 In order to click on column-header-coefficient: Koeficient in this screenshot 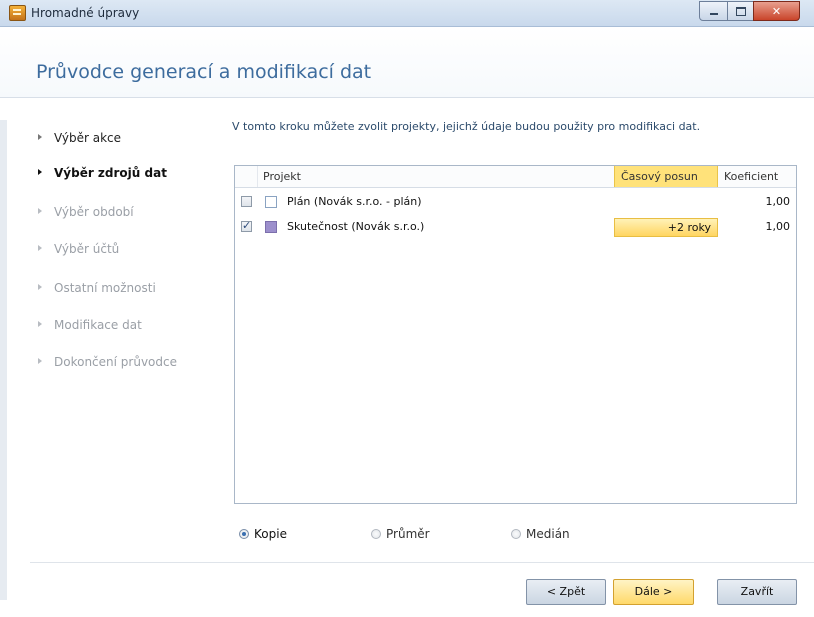, I will do `click(751, 176)`.